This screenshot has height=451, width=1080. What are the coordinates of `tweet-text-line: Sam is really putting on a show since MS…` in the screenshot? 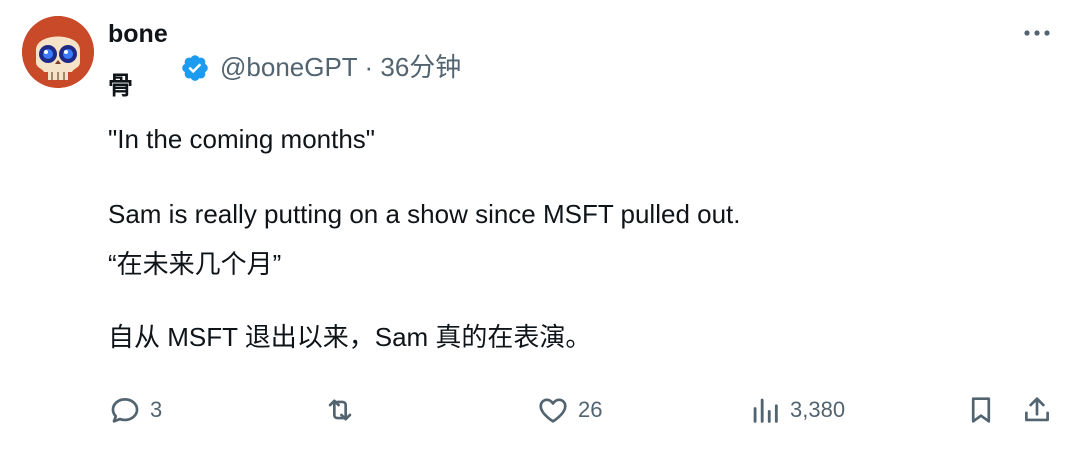 It's located at (424, 214).